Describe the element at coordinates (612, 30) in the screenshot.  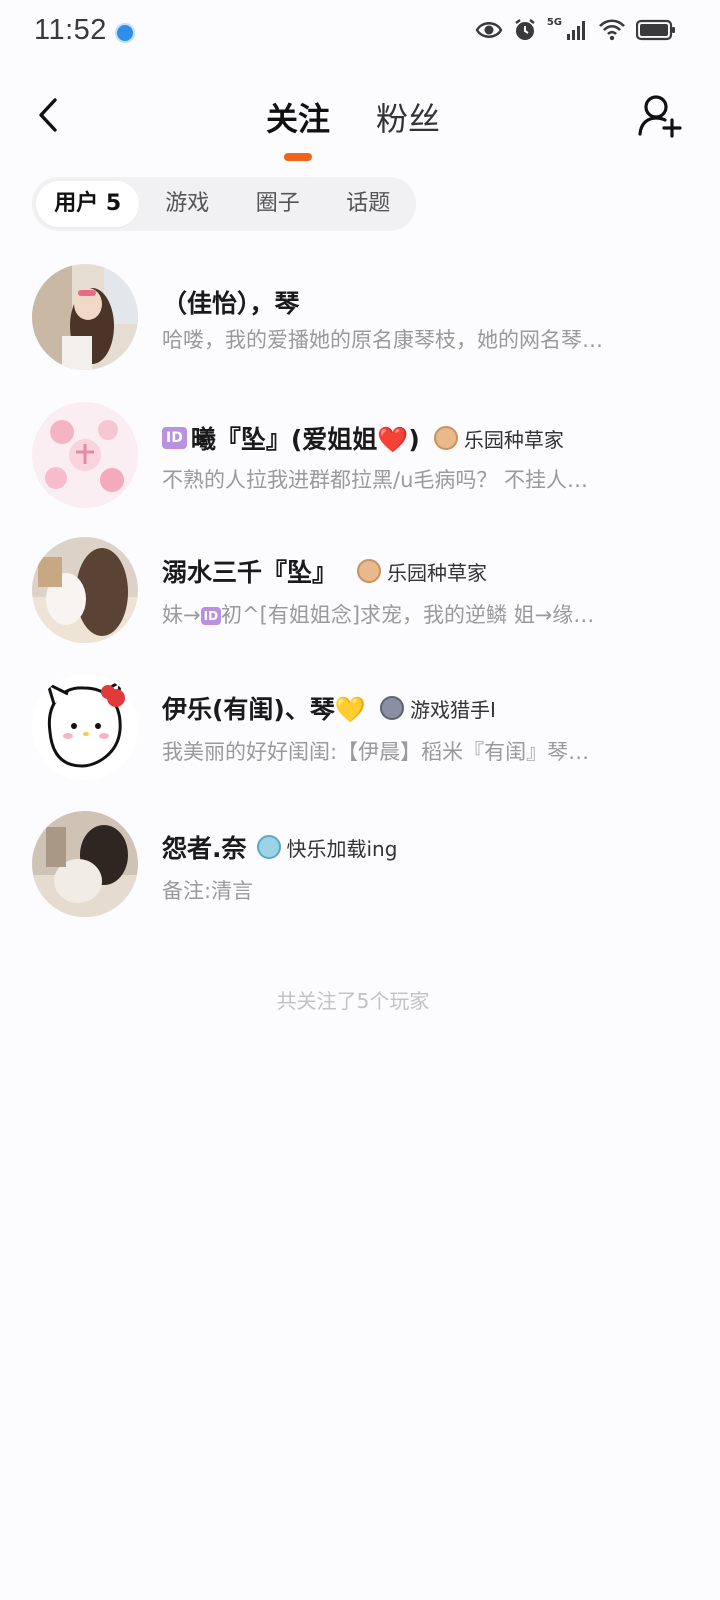
I see `wifi-icon` at that location.